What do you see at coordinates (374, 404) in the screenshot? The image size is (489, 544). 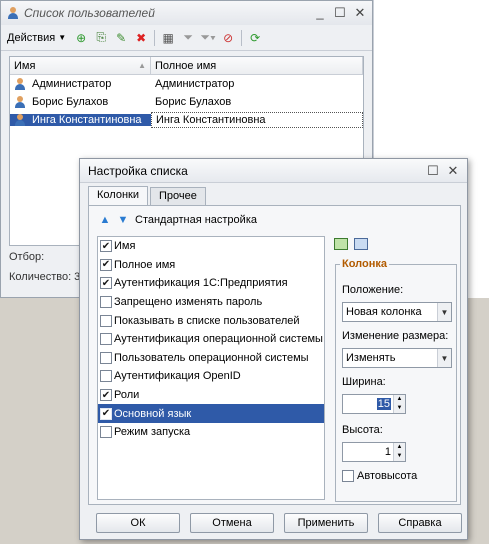 I see `width-spinner: 15 ▲ ▼` at bounding box center [374, 404].